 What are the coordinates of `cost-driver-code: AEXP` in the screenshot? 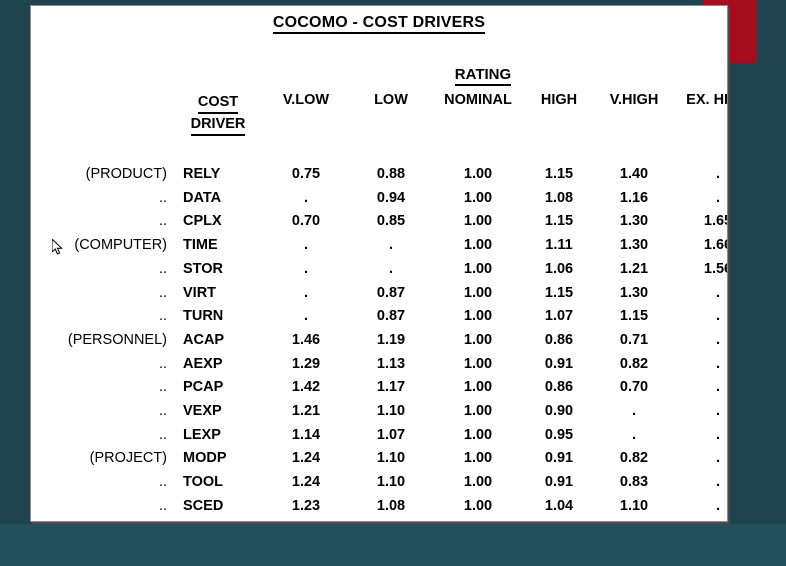 It's located at (203, 363).